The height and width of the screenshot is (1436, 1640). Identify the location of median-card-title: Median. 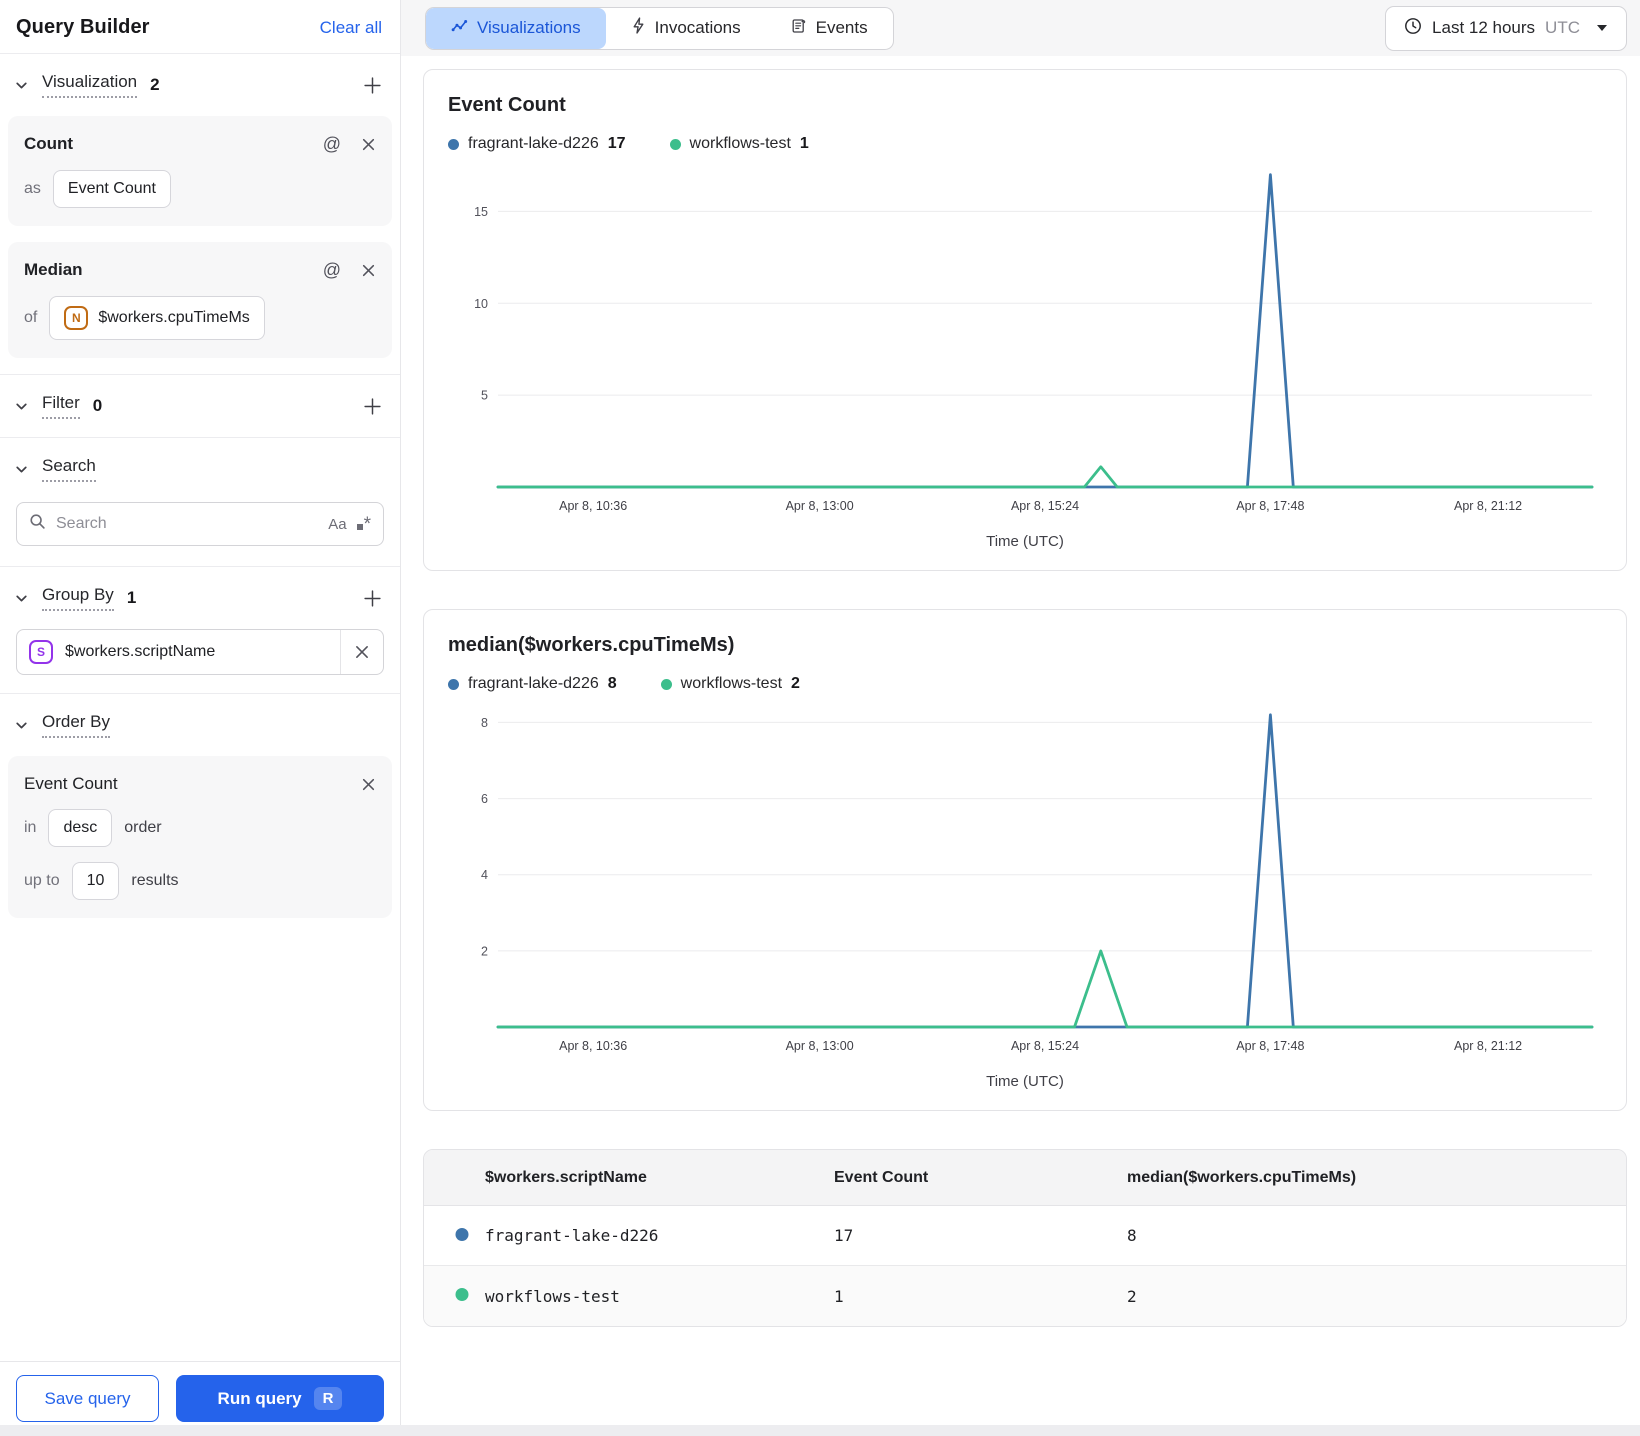
(53, 269).